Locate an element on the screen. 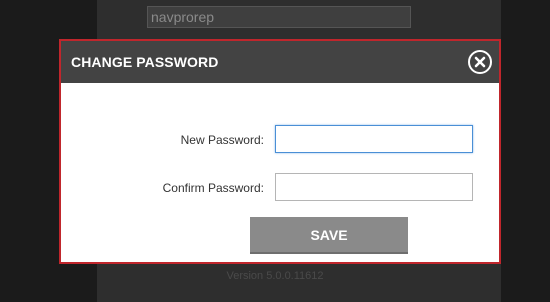 The height and width of the screenshot is (302, 550). username-field-background: navprorep is located at coordinates (279, 17).